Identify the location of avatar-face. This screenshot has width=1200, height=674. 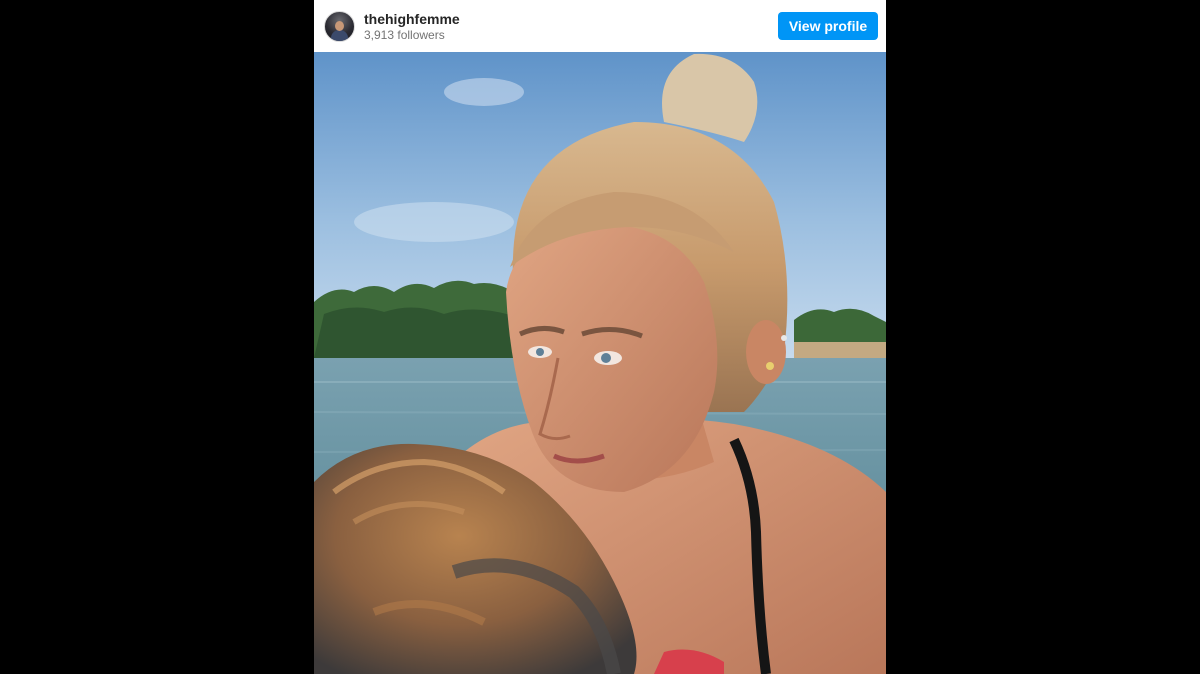
(339, 26).